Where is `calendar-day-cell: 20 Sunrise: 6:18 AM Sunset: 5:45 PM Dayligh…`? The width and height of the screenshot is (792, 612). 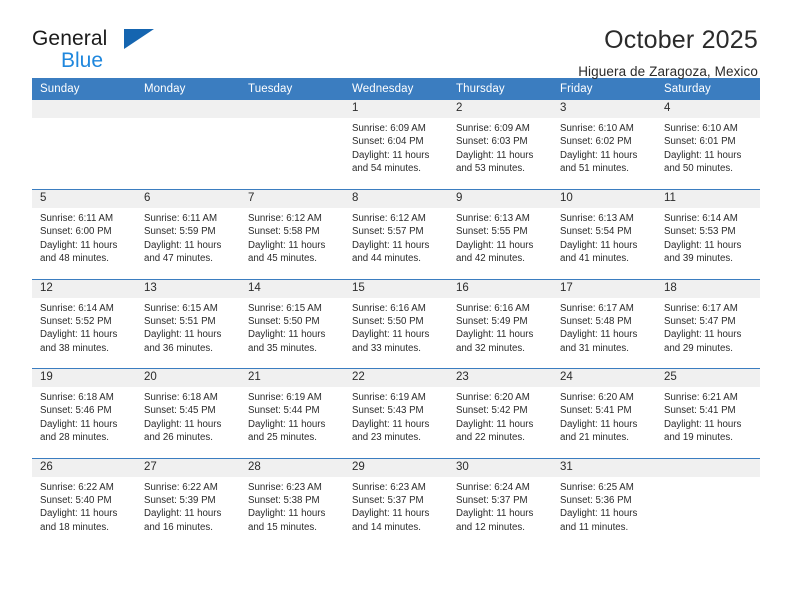 calendar-day-cell: 20 Sunrise: 6:18 AM Sunset: 5:45 PM Dayligh… is located at coordinates (188, 413).